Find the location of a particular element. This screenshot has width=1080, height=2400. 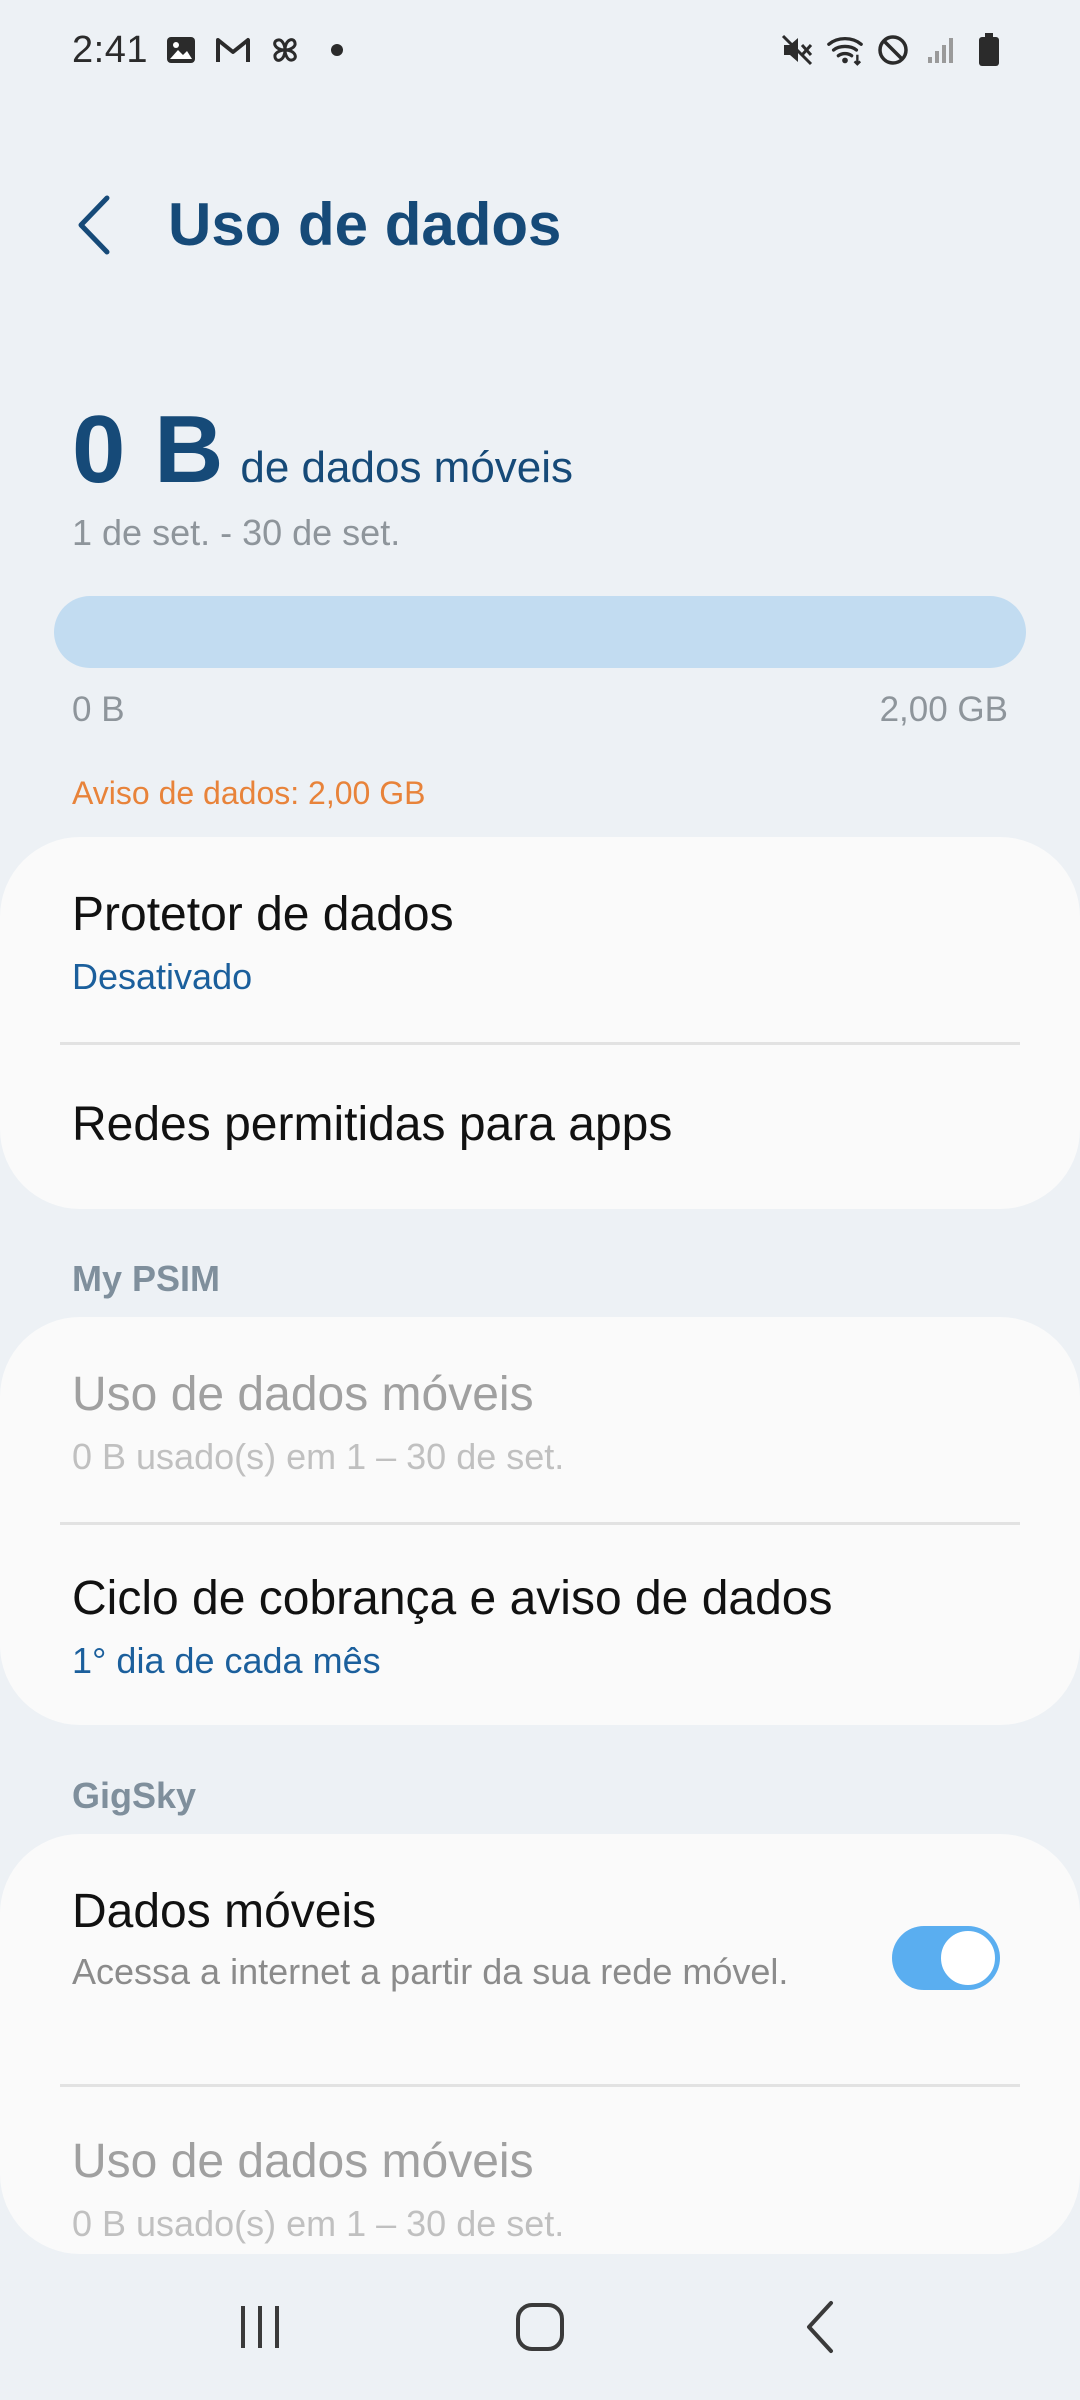

data-saver-title: Protetor de dados is located at coordinates (263, 914).